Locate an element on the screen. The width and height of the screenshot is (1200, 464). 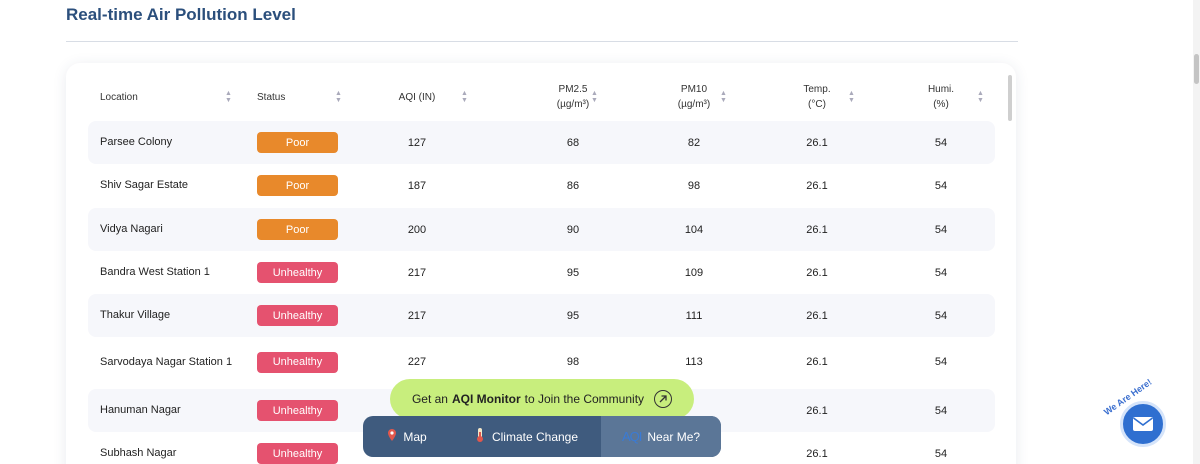
location-cell: Sarvodaya Nagar Station 1 is located at coordinates (166, 361).